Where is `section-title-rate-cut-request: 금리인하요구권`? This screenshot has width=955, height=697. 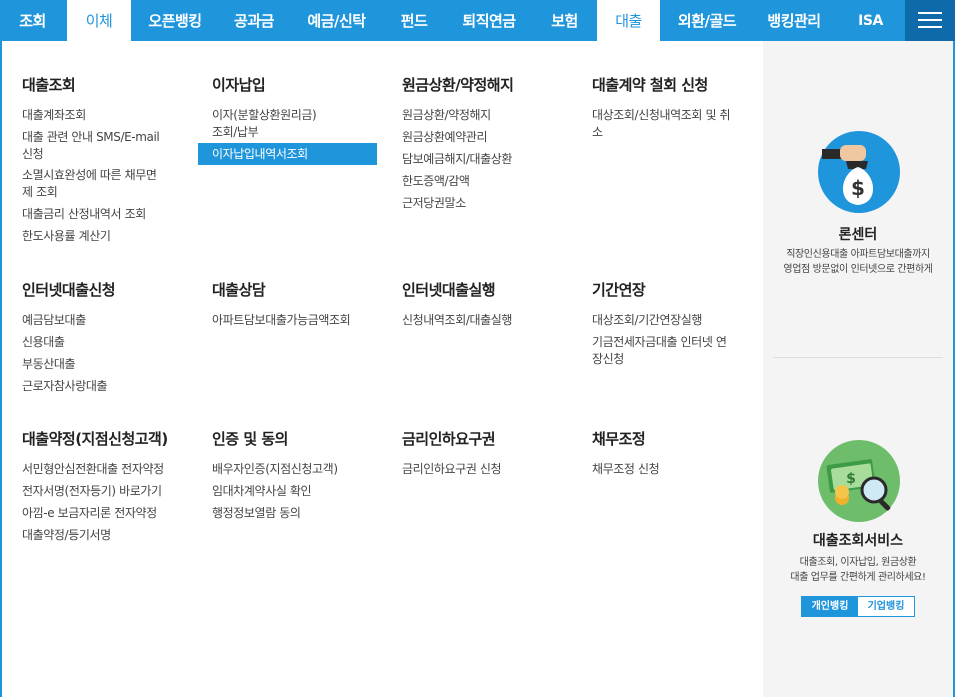 section-title-rate-cut-request: 금리인하요구권 is located at coordinates (449, 439).